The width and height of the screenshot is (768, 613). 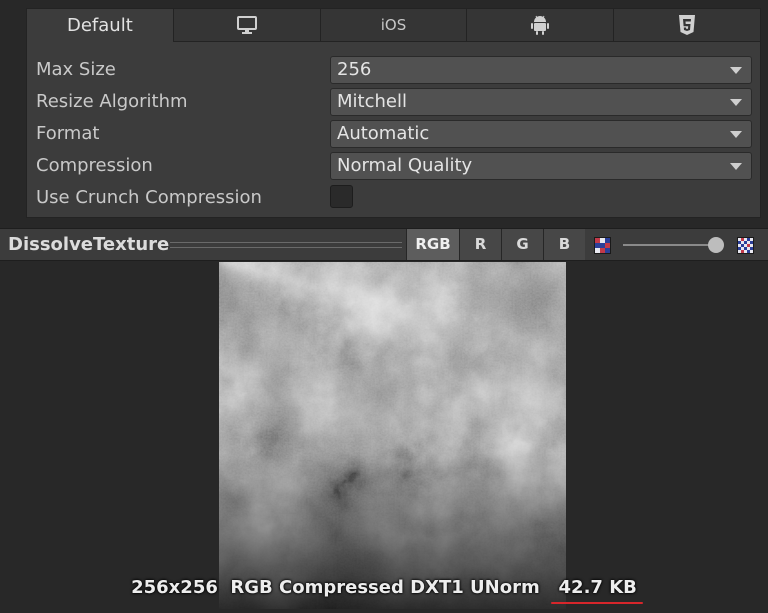 I want to click on max-size-row: Max Size 256, so click(x=393, y=70).